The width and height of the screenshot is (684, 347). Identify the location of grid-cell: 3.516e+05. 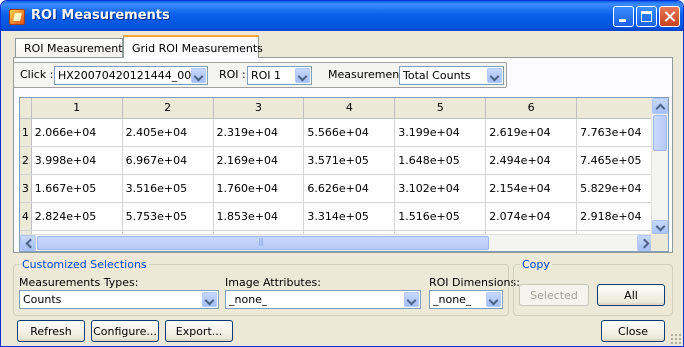
(168, 188).